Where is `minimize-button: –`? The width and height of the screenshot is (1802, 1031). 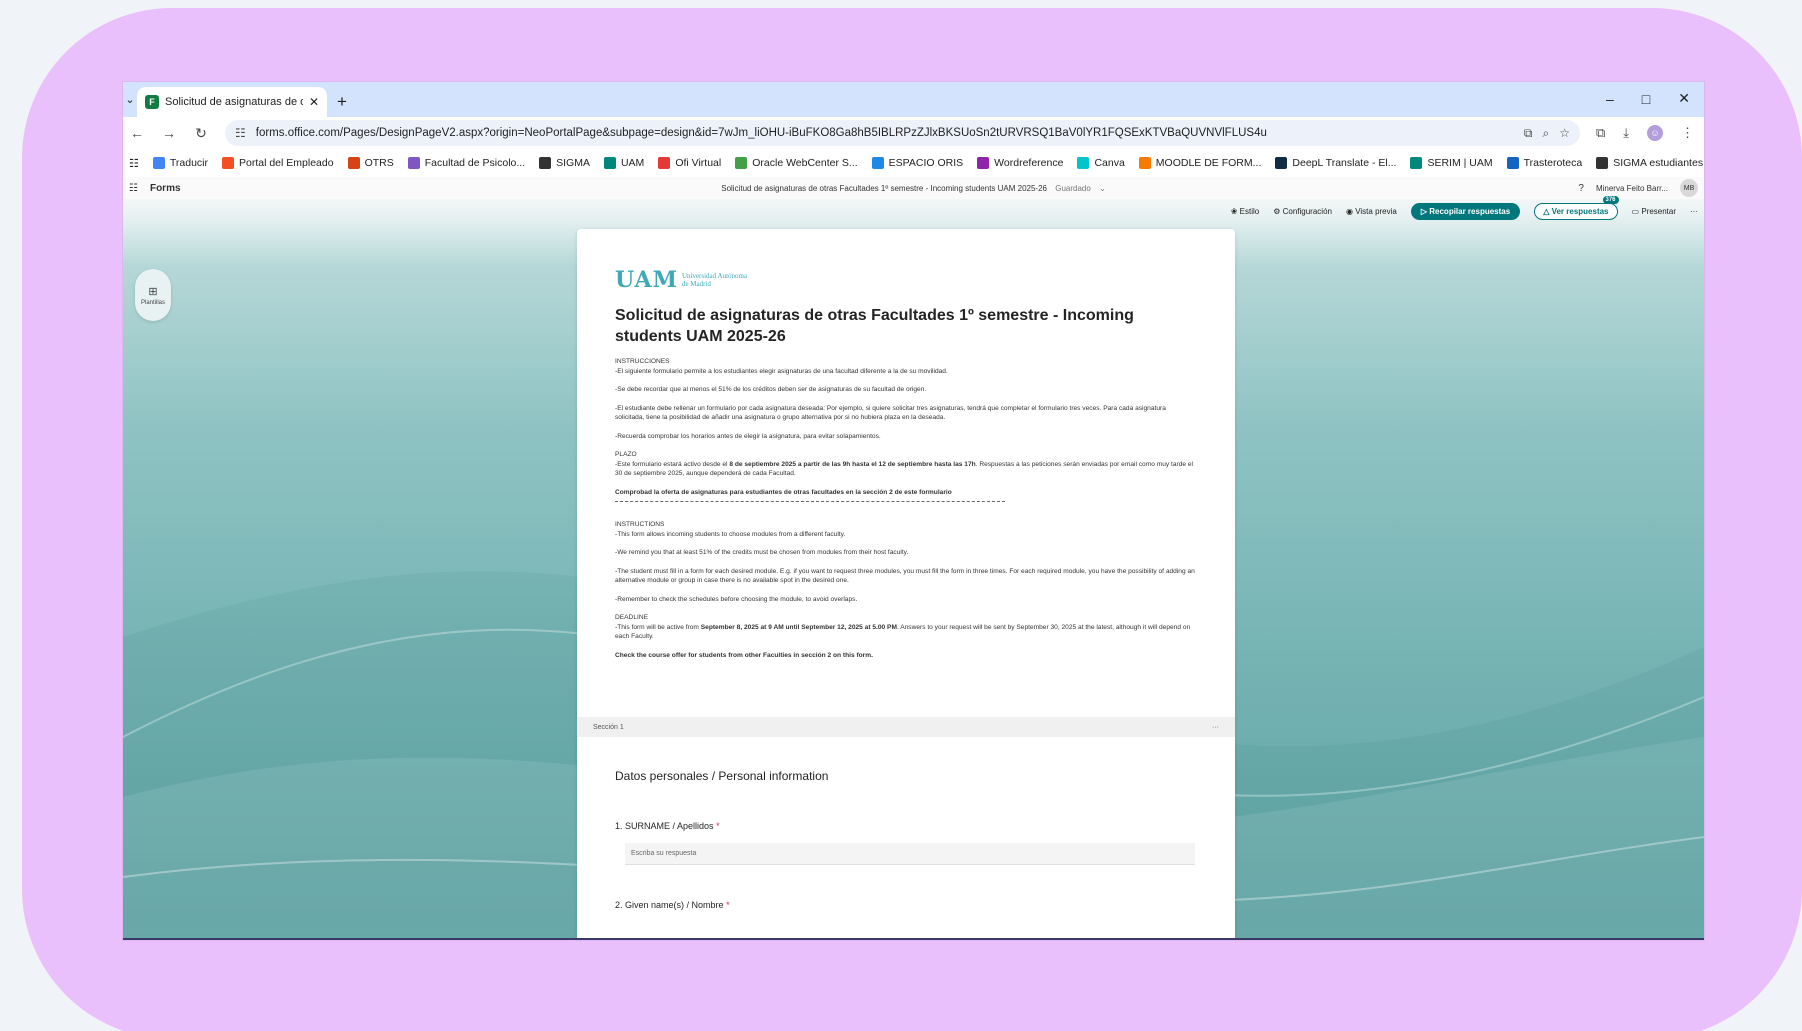
minimize-button: – is located at coordinates (1610, 99).